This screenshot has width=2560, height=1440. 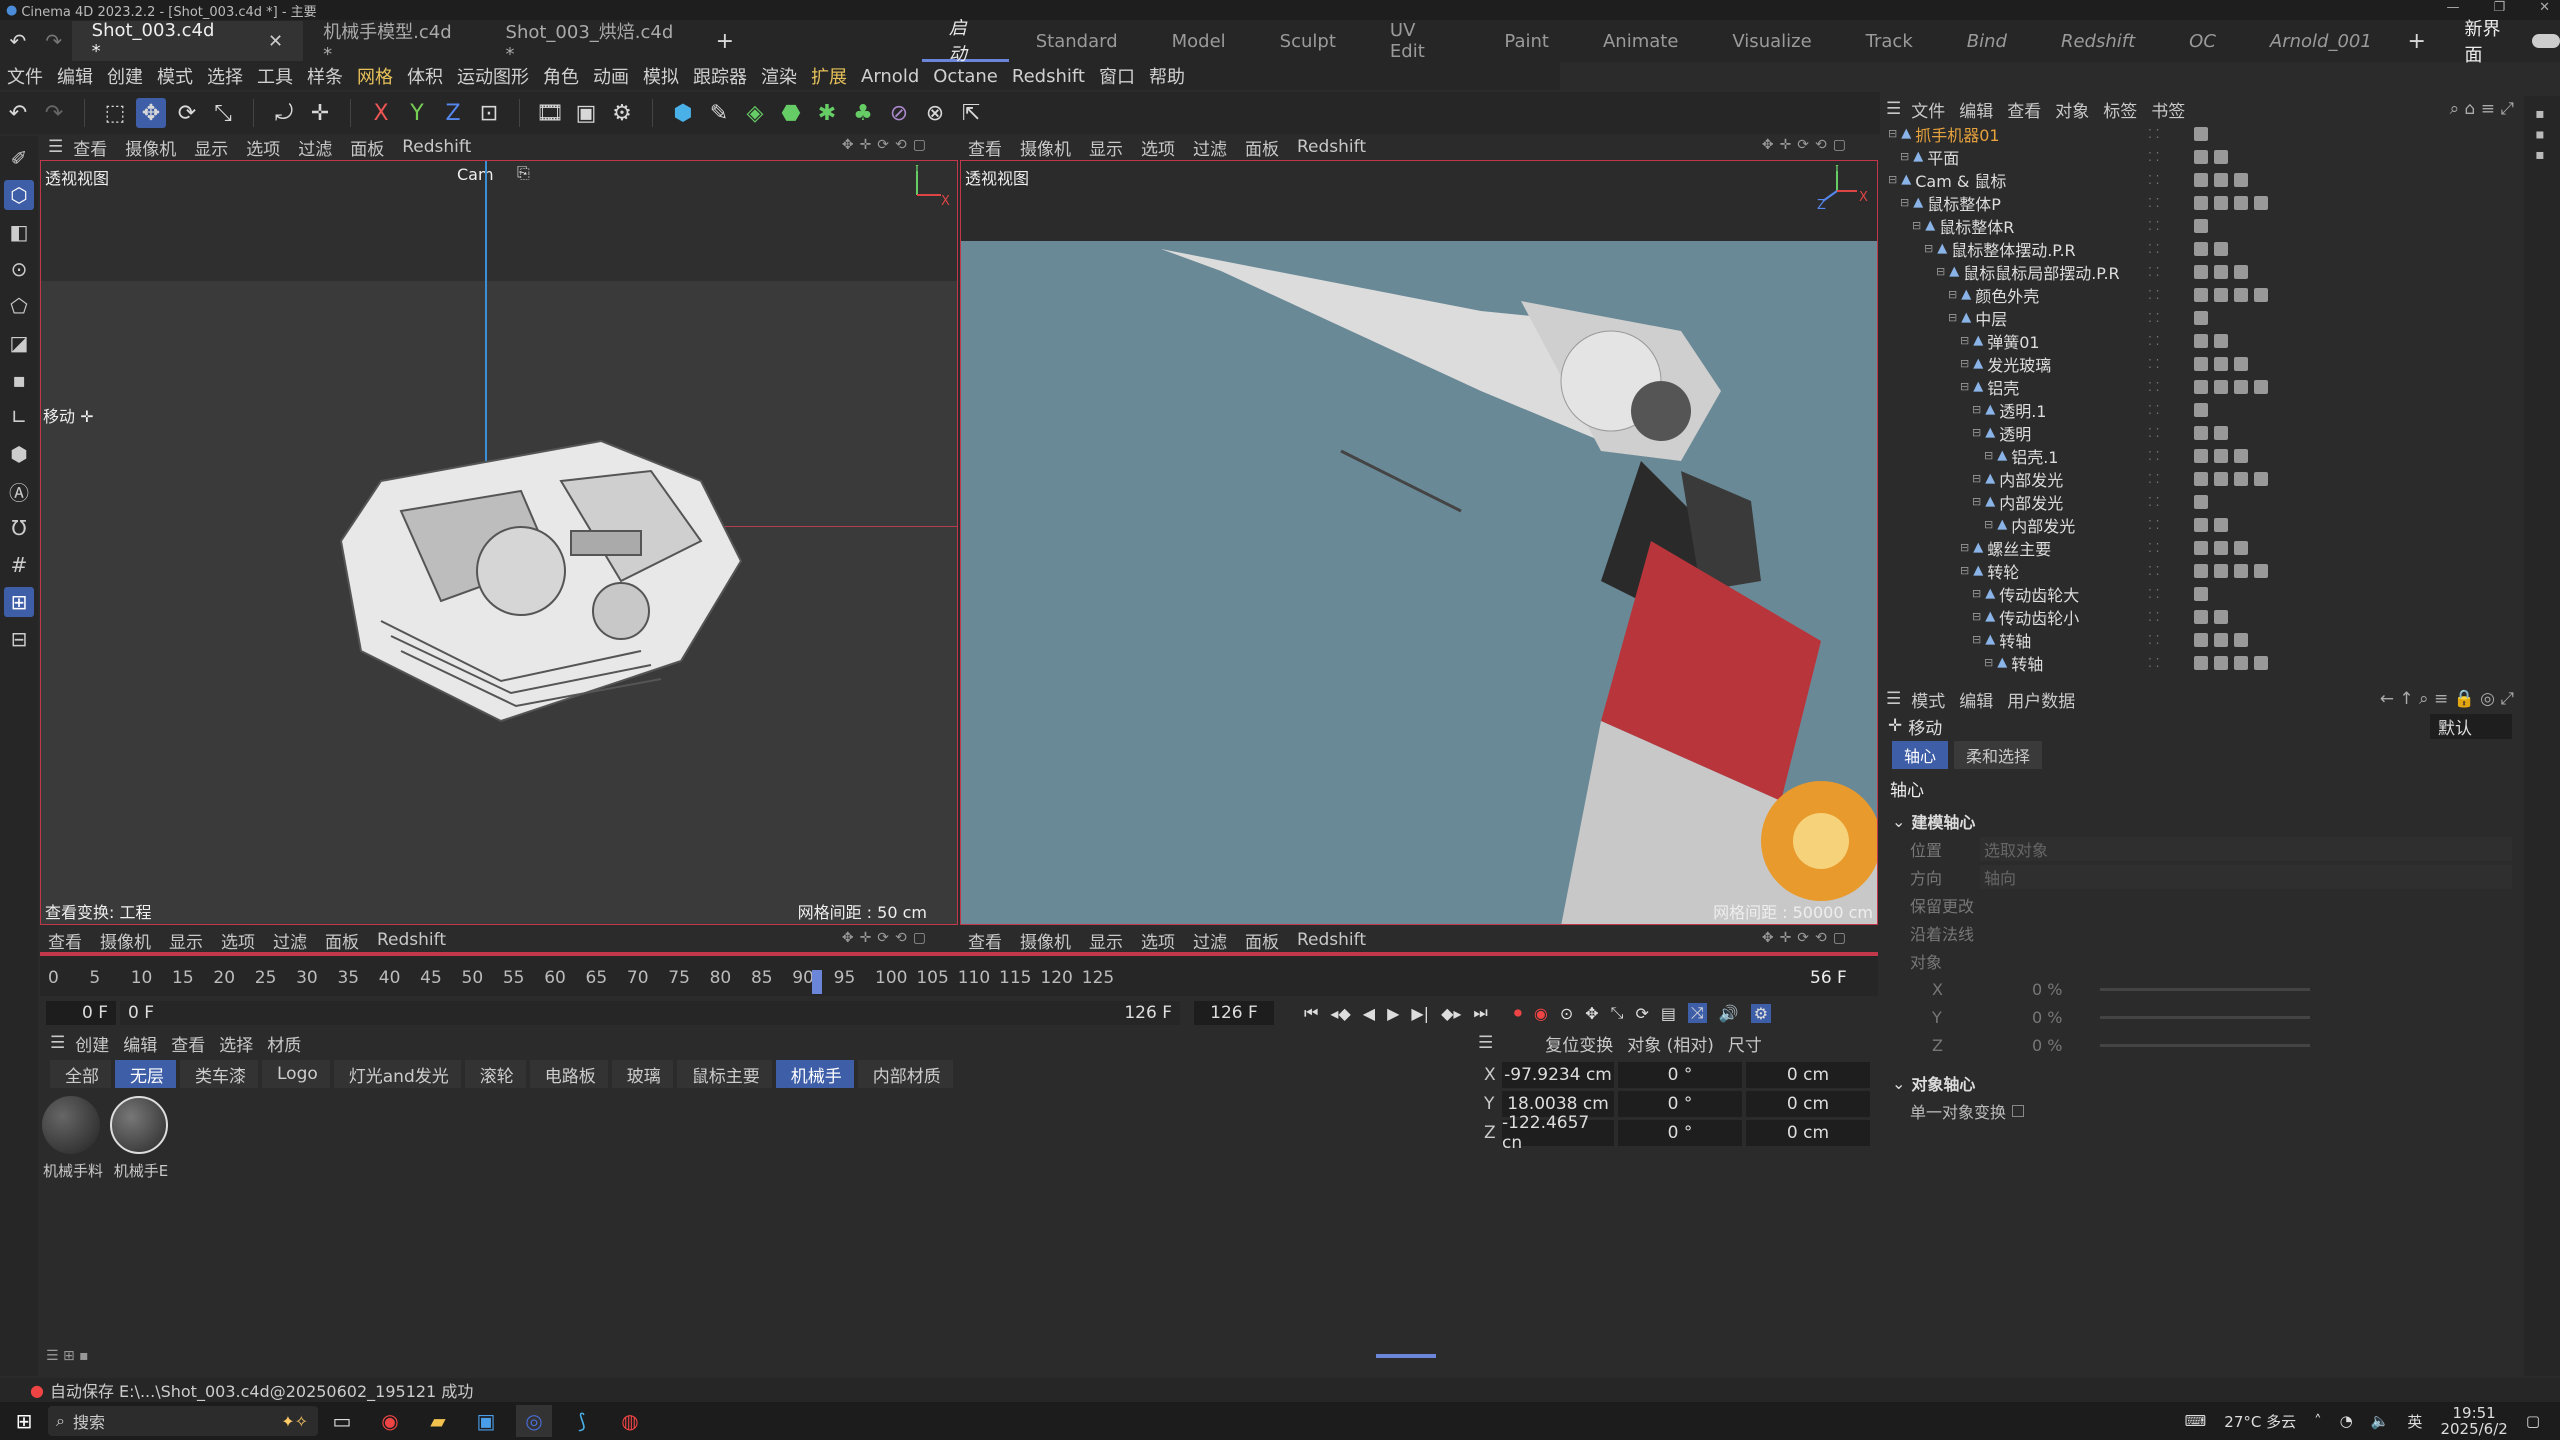 What do you see at coordinates (550, 113) in the screenshot?
I see `render-view-icon: 🎞` at bounding box center [550, 113].